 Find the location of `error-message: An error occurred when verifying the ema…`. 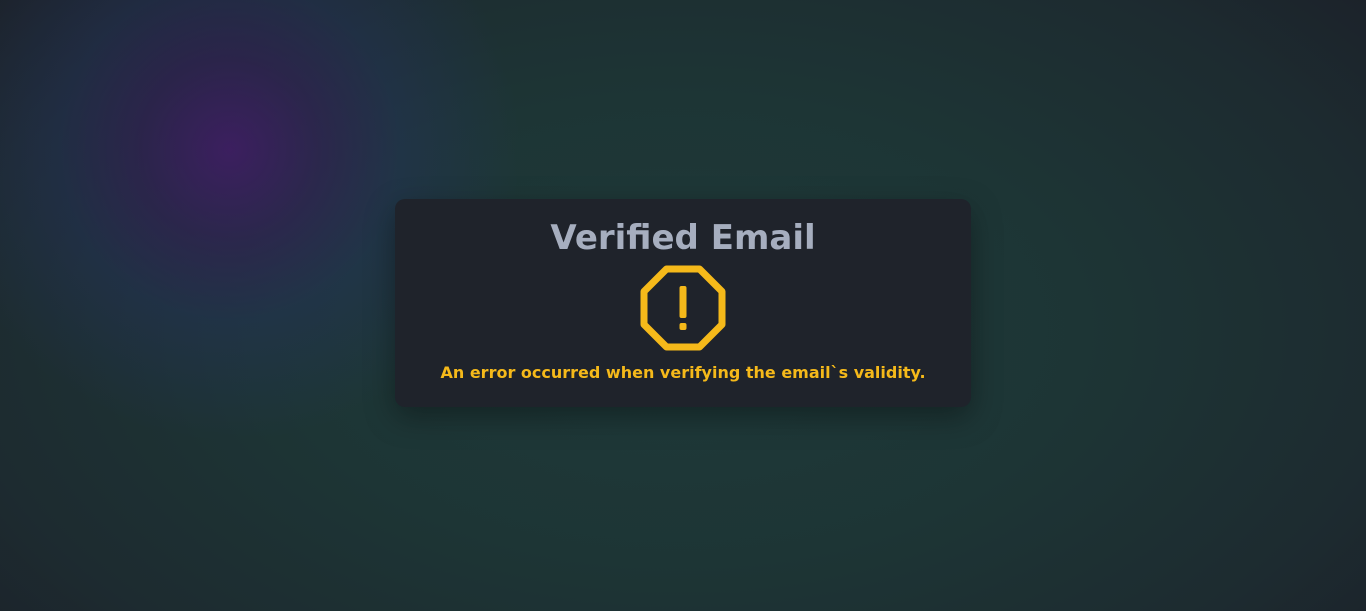

error-message: An error occurred when verifying the ema… is located at coordinates (683, 372).